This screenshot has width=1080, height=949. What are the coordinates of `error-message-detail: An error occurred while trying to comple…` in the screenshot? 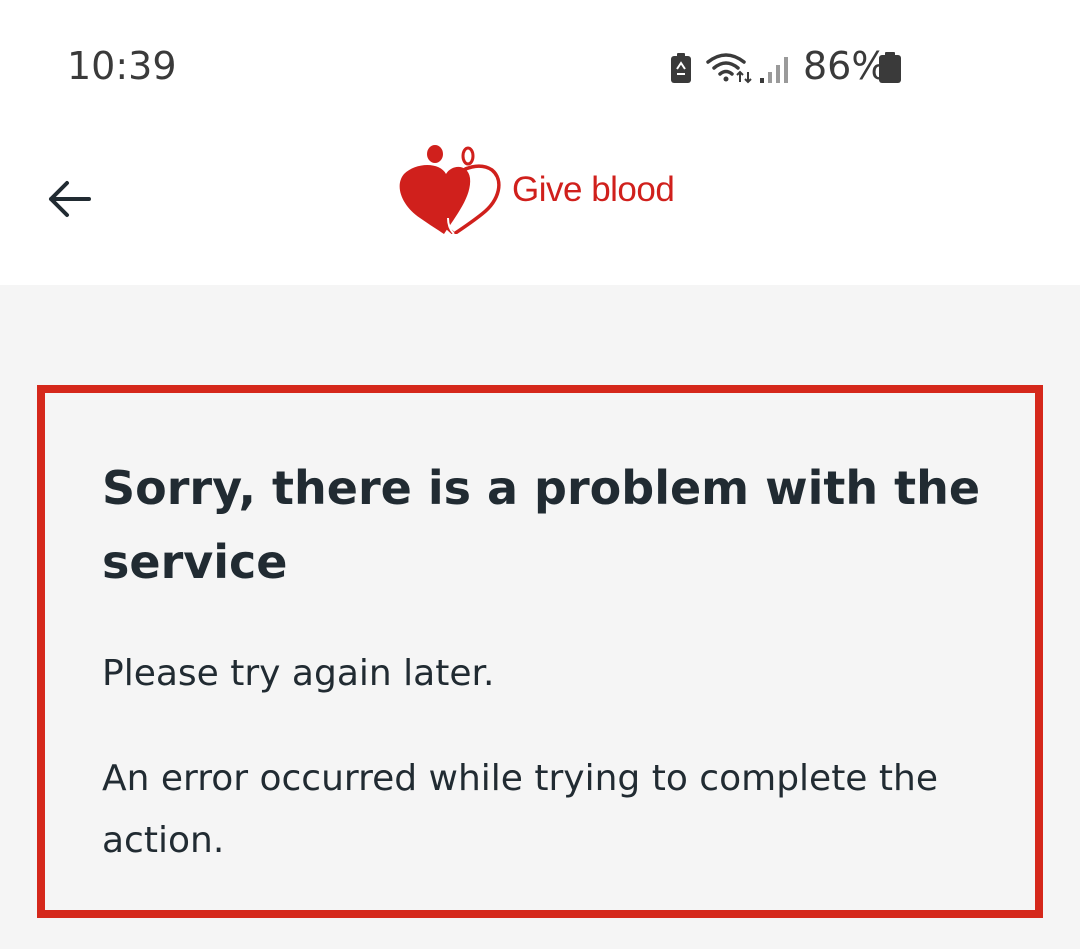 It's located at (520, 809).